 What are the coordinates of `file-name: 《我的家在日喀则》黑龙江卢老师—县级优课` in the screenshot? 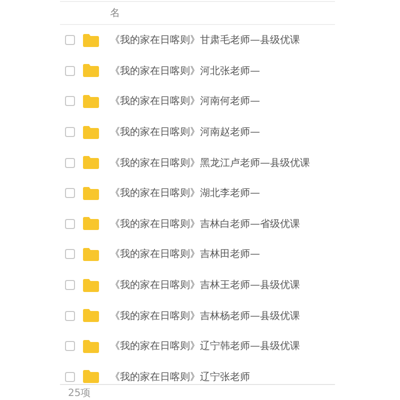 It's located at (210, 163).